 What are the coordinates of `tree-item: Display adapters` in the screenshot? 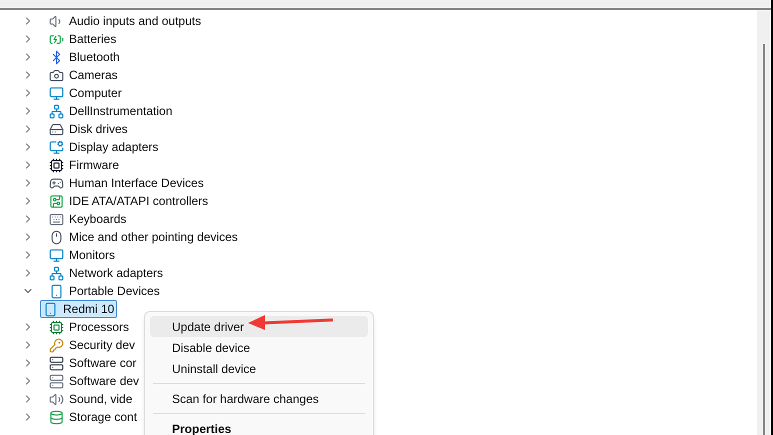 It's located at (104, 147).